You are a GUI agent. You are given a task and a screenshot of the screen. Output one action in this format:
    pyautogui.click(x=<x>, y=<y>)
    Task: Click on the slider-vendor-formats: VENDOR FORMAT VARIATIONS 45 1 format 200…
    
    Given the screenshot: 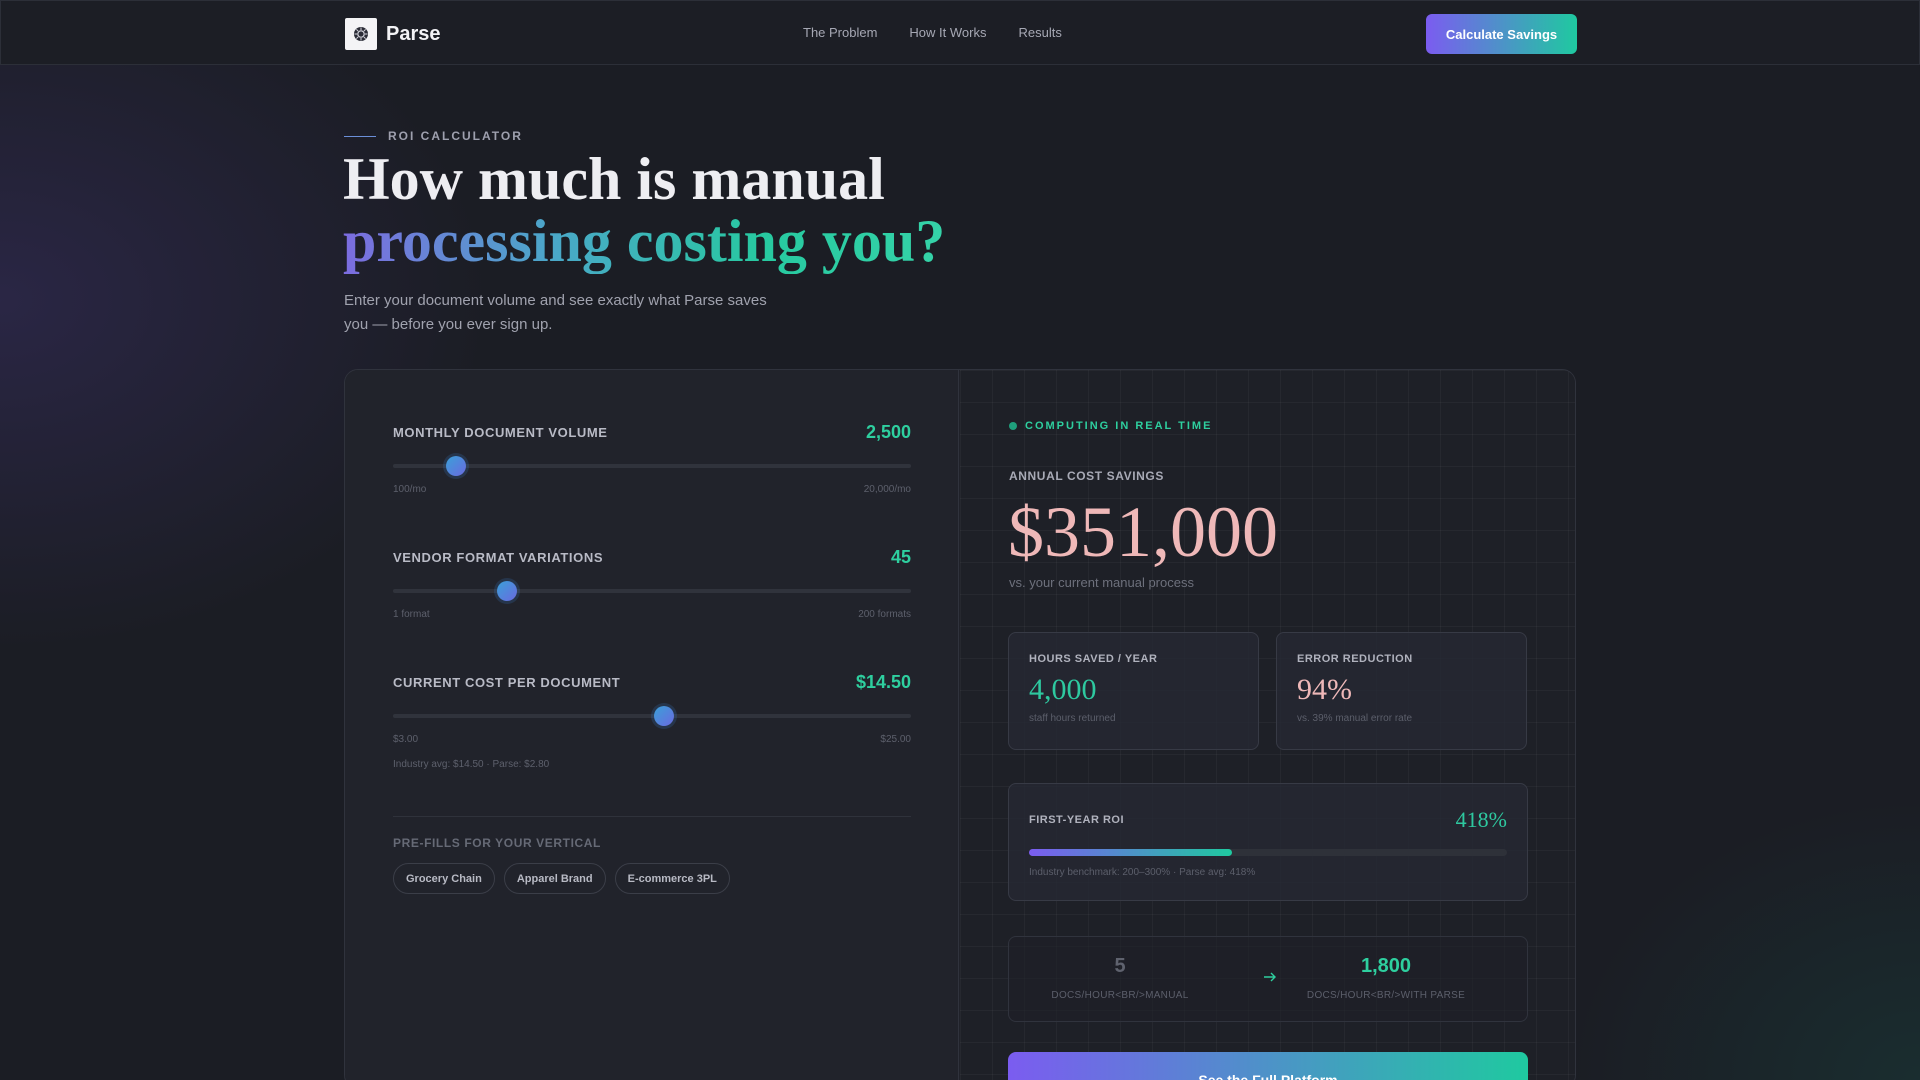 What is the action you would take?
    pyautogui.click(x=652, y=582)
    